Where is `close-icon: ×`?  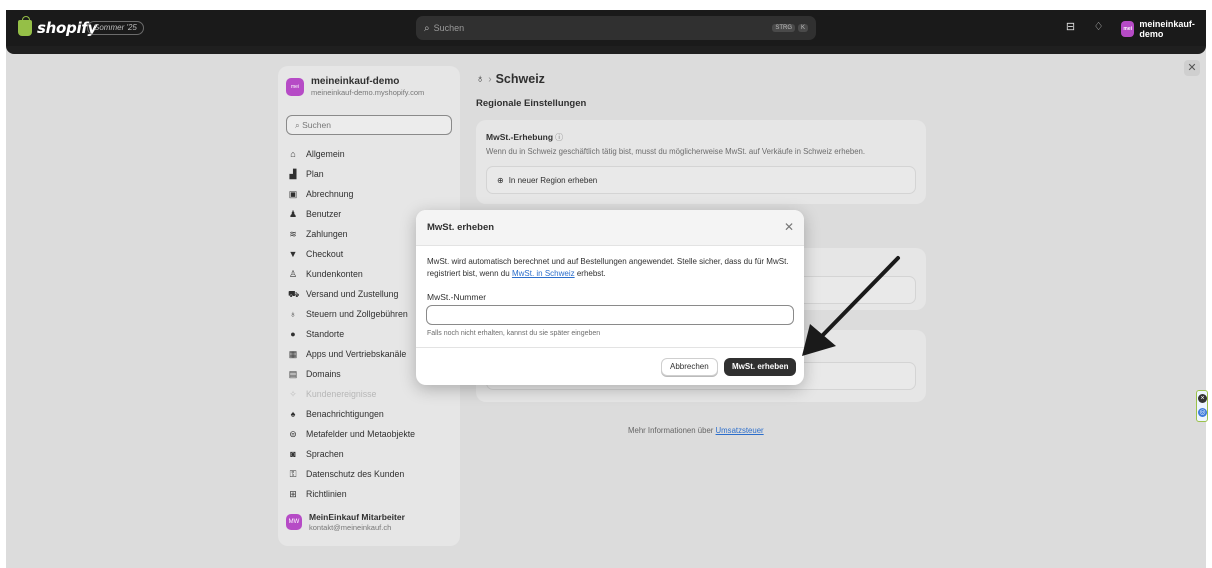
close-icon: × is located at coordinates (1202, 398).